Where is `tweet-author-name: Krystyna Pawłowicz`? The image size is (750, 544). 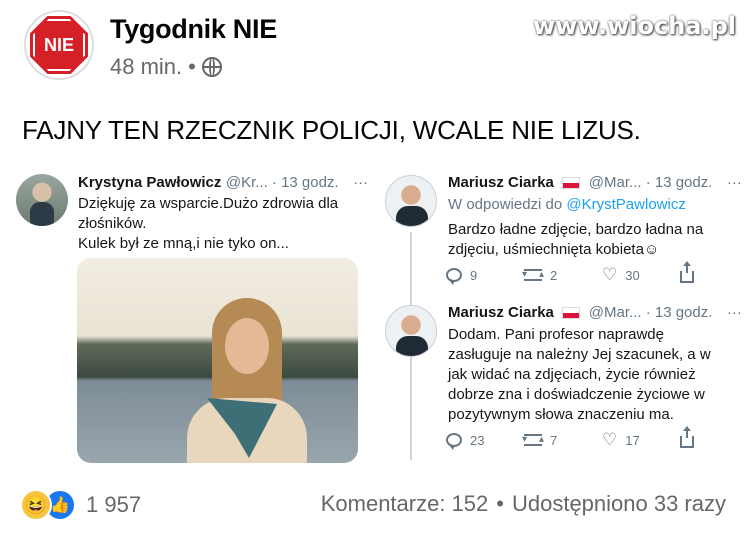
tweet-author-name: Krystyna Pawłowicz is located at coordinates (150, 182).